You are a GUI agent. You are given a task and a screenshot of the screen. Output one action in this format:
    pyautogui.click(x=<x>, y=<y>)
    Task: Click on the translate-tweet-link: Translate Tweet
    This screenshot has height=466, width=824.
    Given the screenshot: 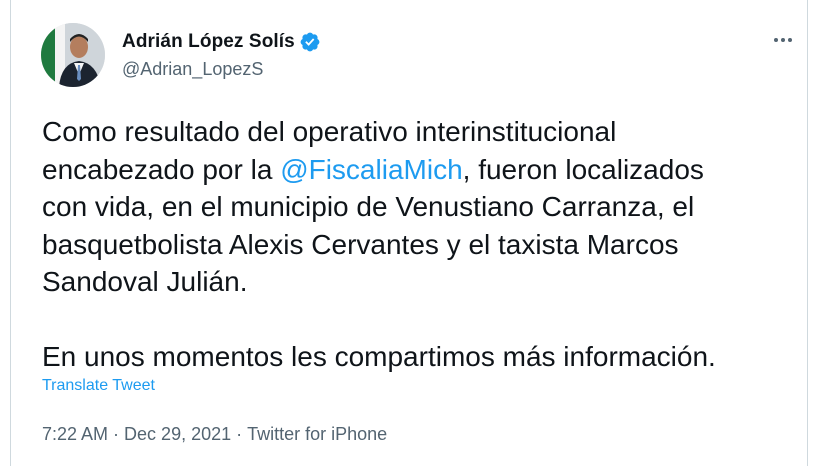 What is the action you would take?
    pyautogui.click(x=98, y=386)
    